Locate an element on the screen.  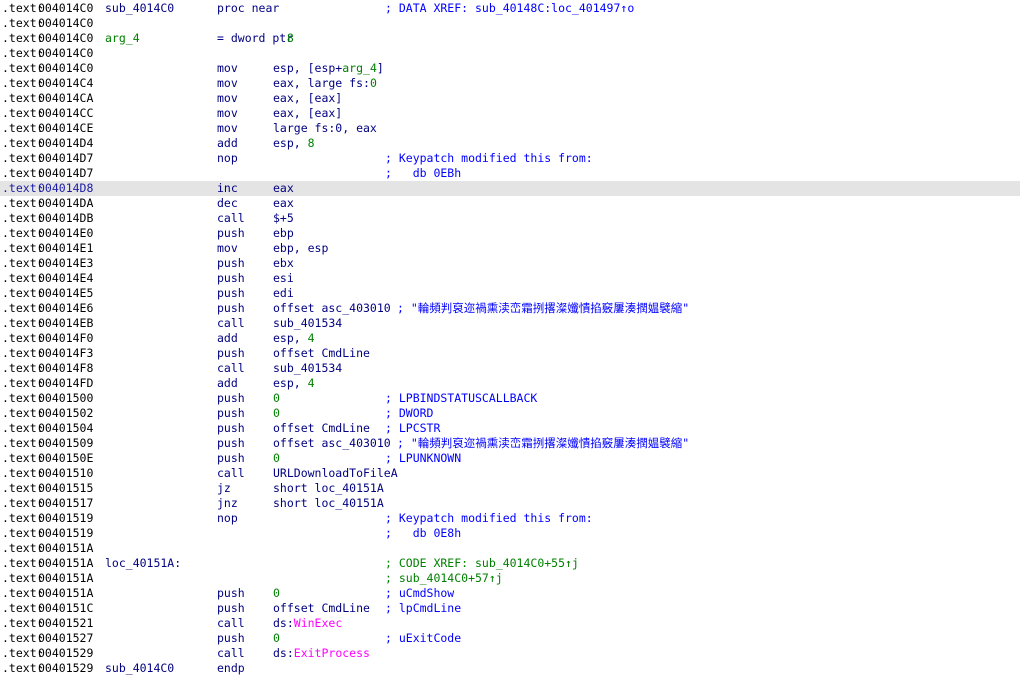
address: 004014E3 is located at coordinates (65, 263).